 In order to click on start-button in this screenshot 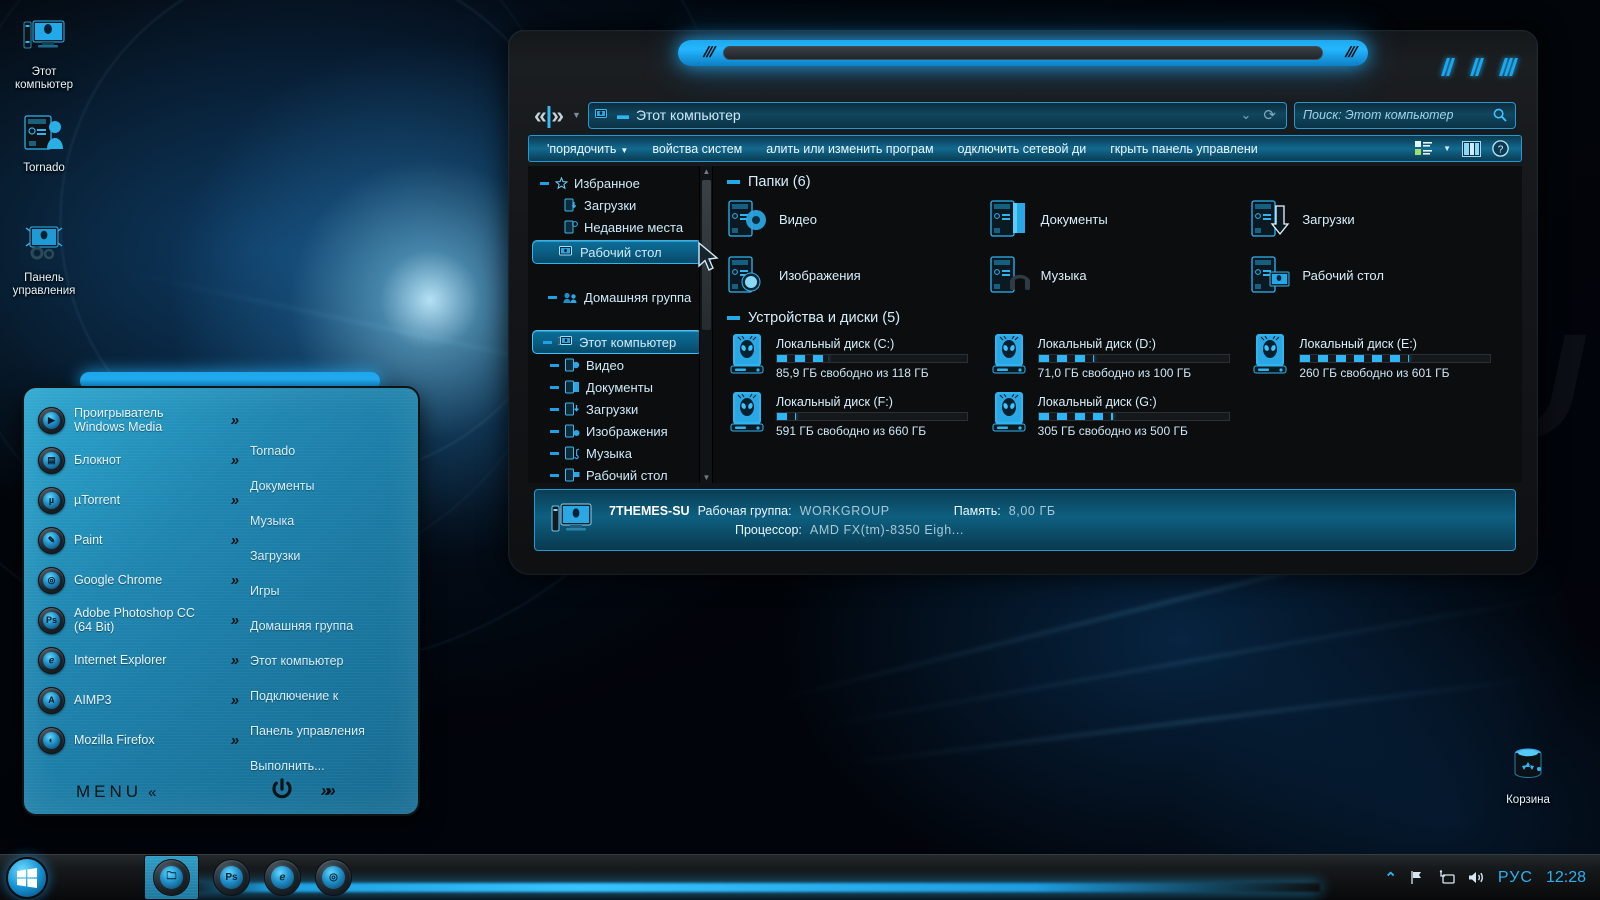, I will do `click(27, 877)`.